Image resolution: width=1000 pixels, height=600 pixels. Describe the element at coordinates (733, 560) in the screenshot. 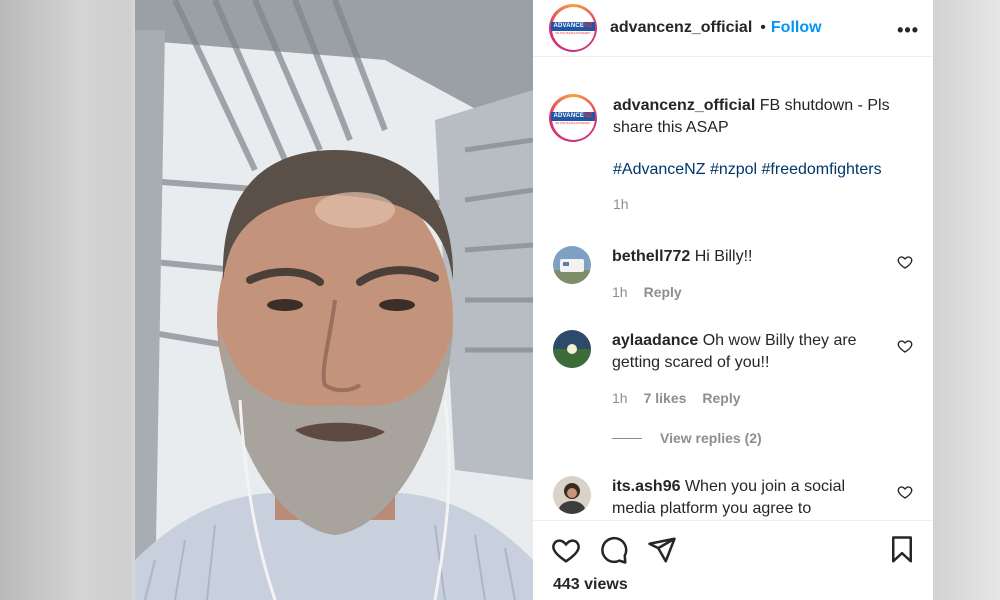

I see `post-actions-bar: 443 views` at that location.